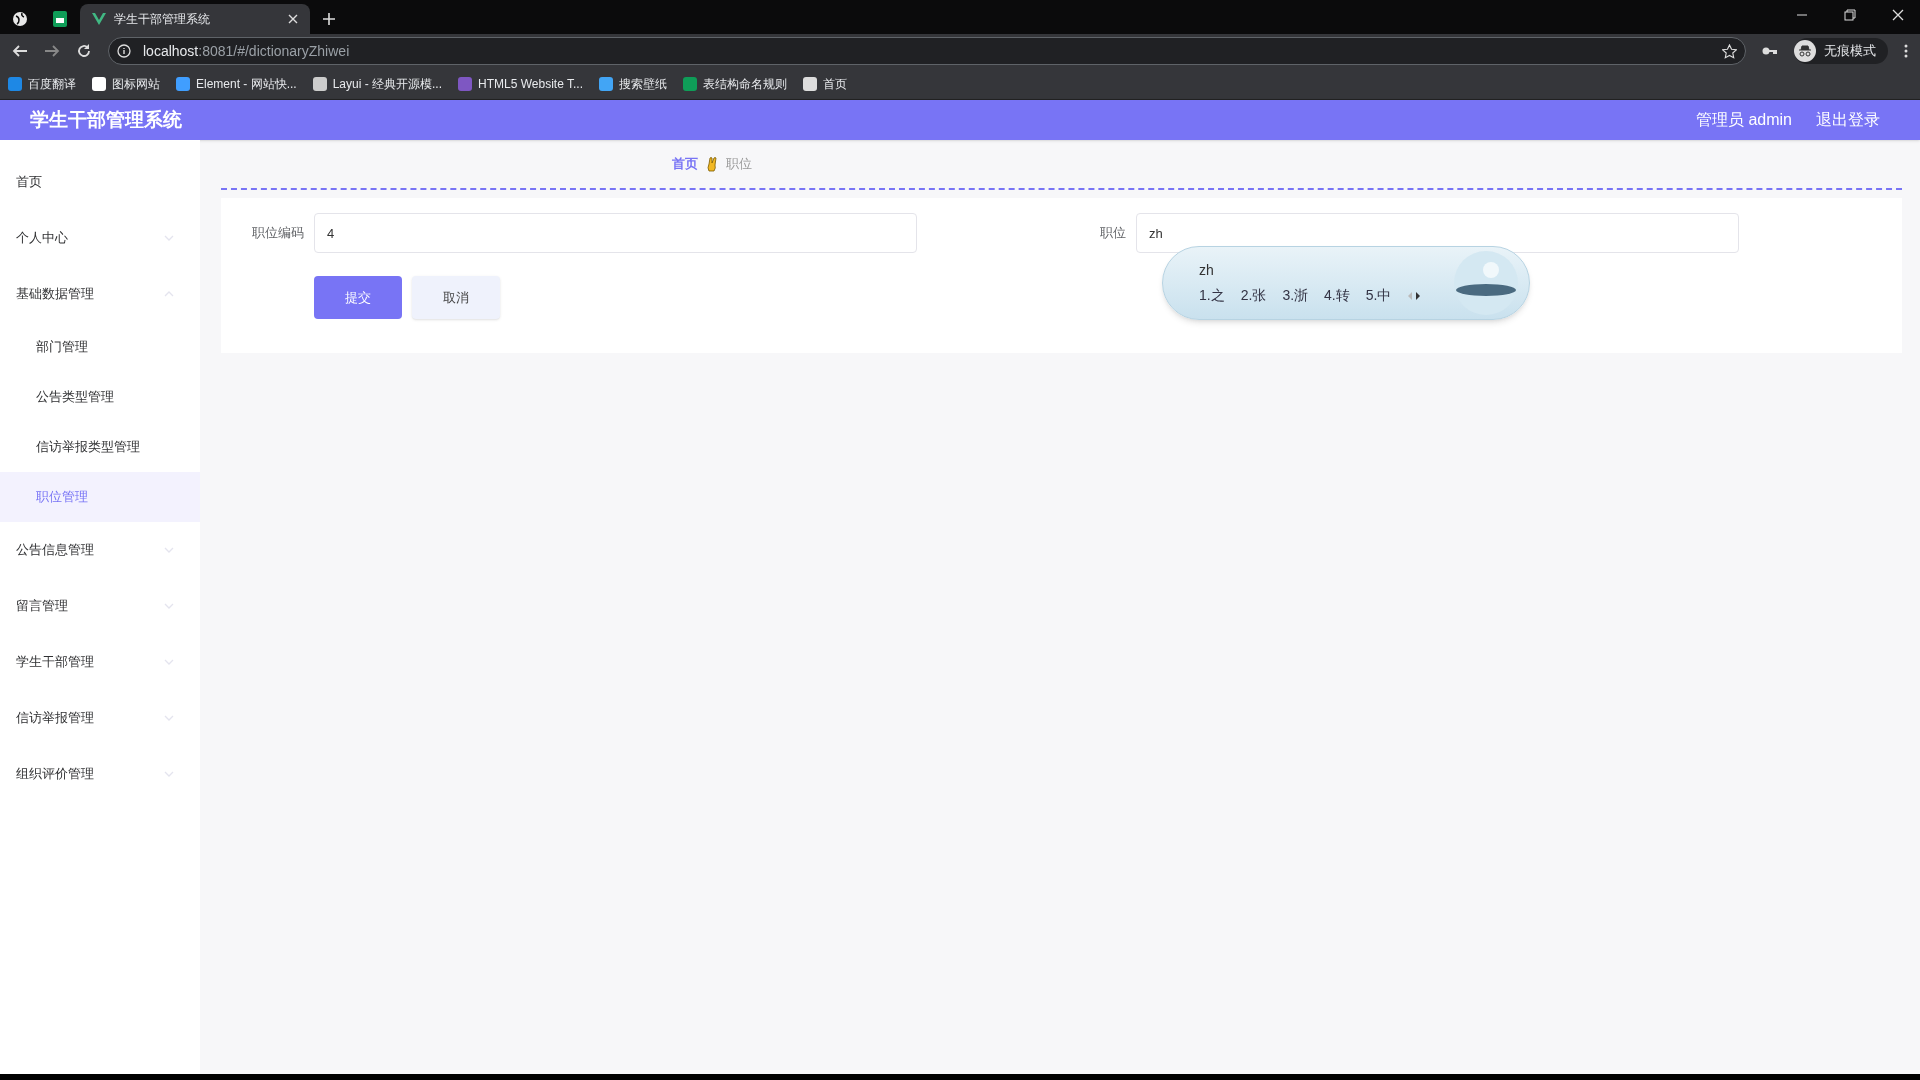 The height and width of the screenshot is (1080, 1920). Describe the element at coordinates (1906, 51) in the screenshot. I see `more-icon` at that location.